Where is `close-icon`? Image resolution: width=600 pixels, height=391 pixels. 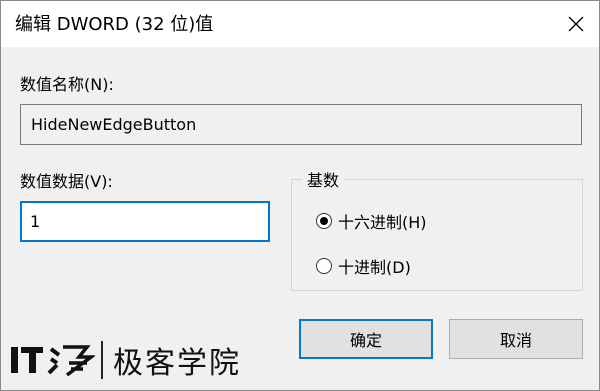
close-icon is located at coordinates (576, 24).